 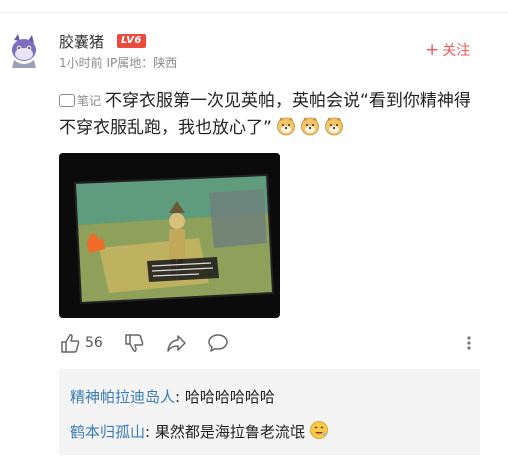 I want to click on comment-bubble-icon, so click(x=218, y=343).